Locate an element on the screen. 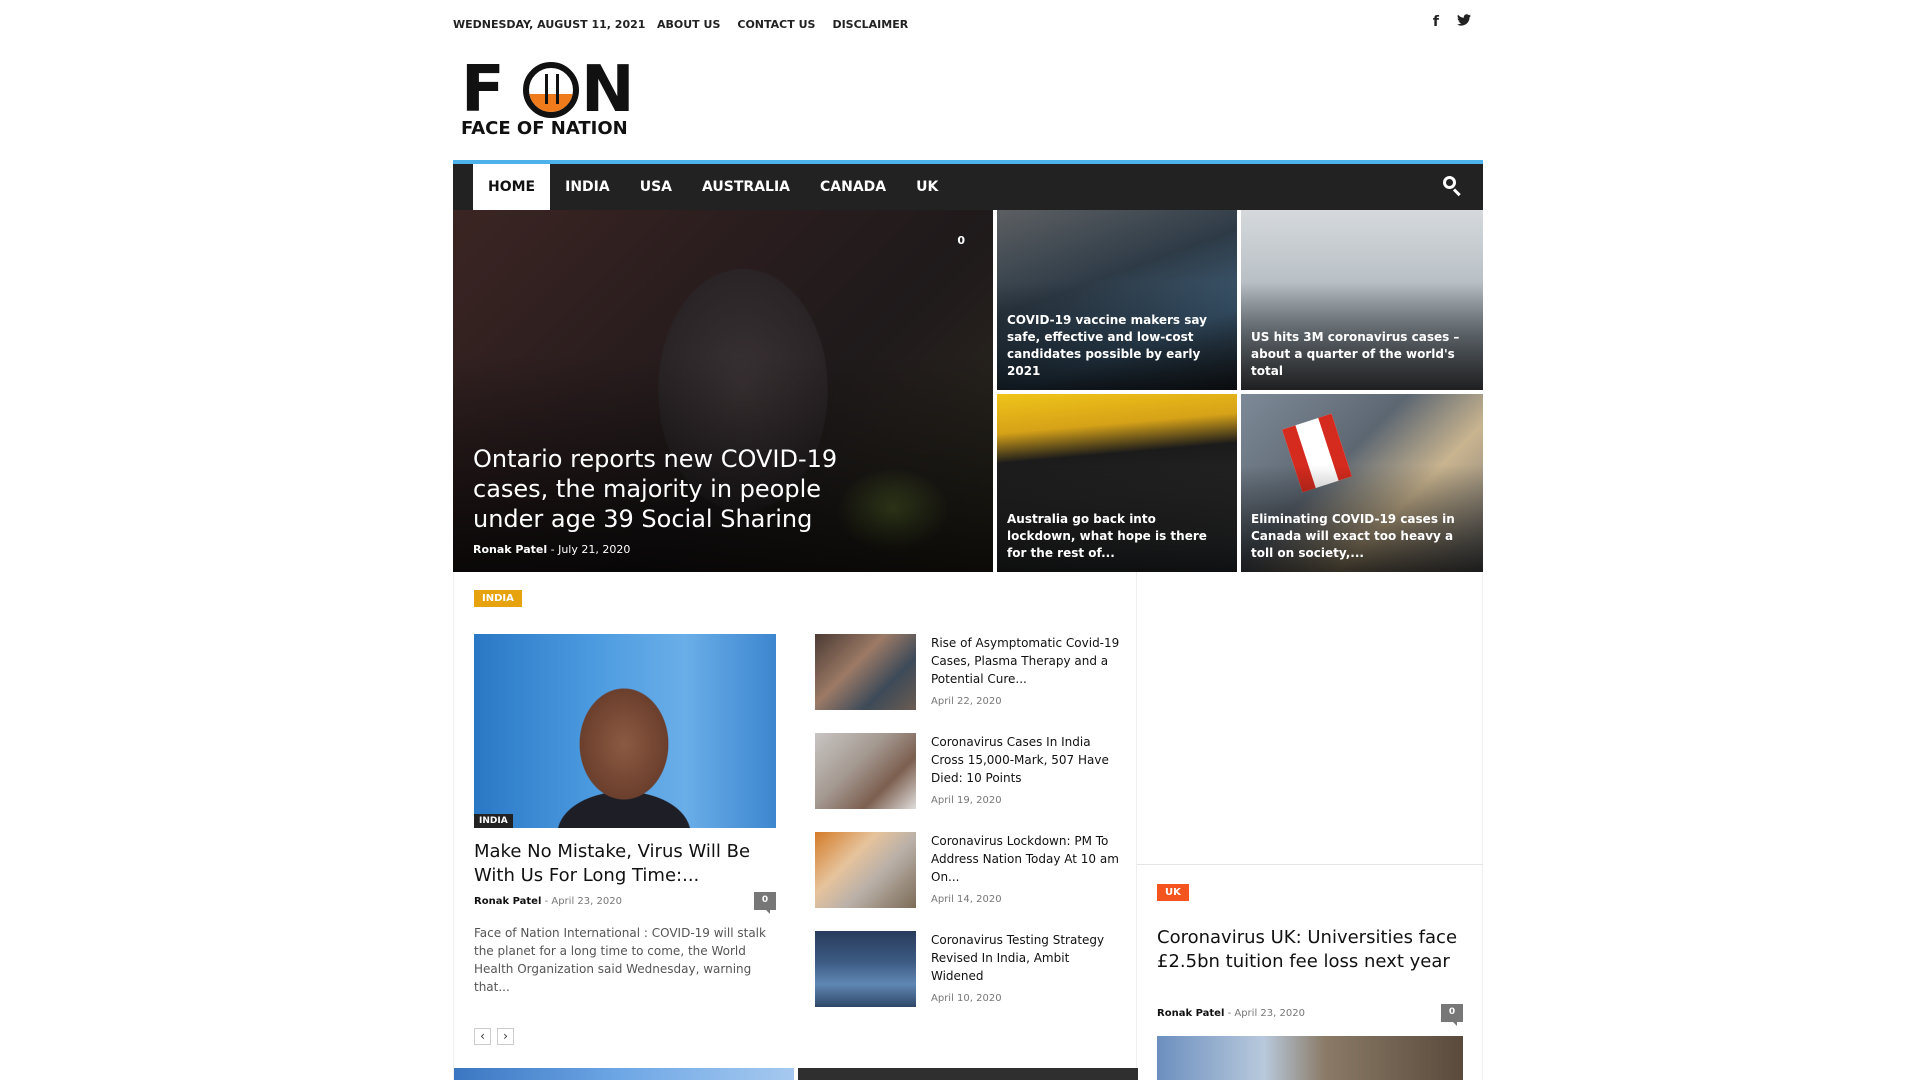 The image size is (1920, 1080). top-menu-about-us: ABOUT US is located at coordinates (688, 24).